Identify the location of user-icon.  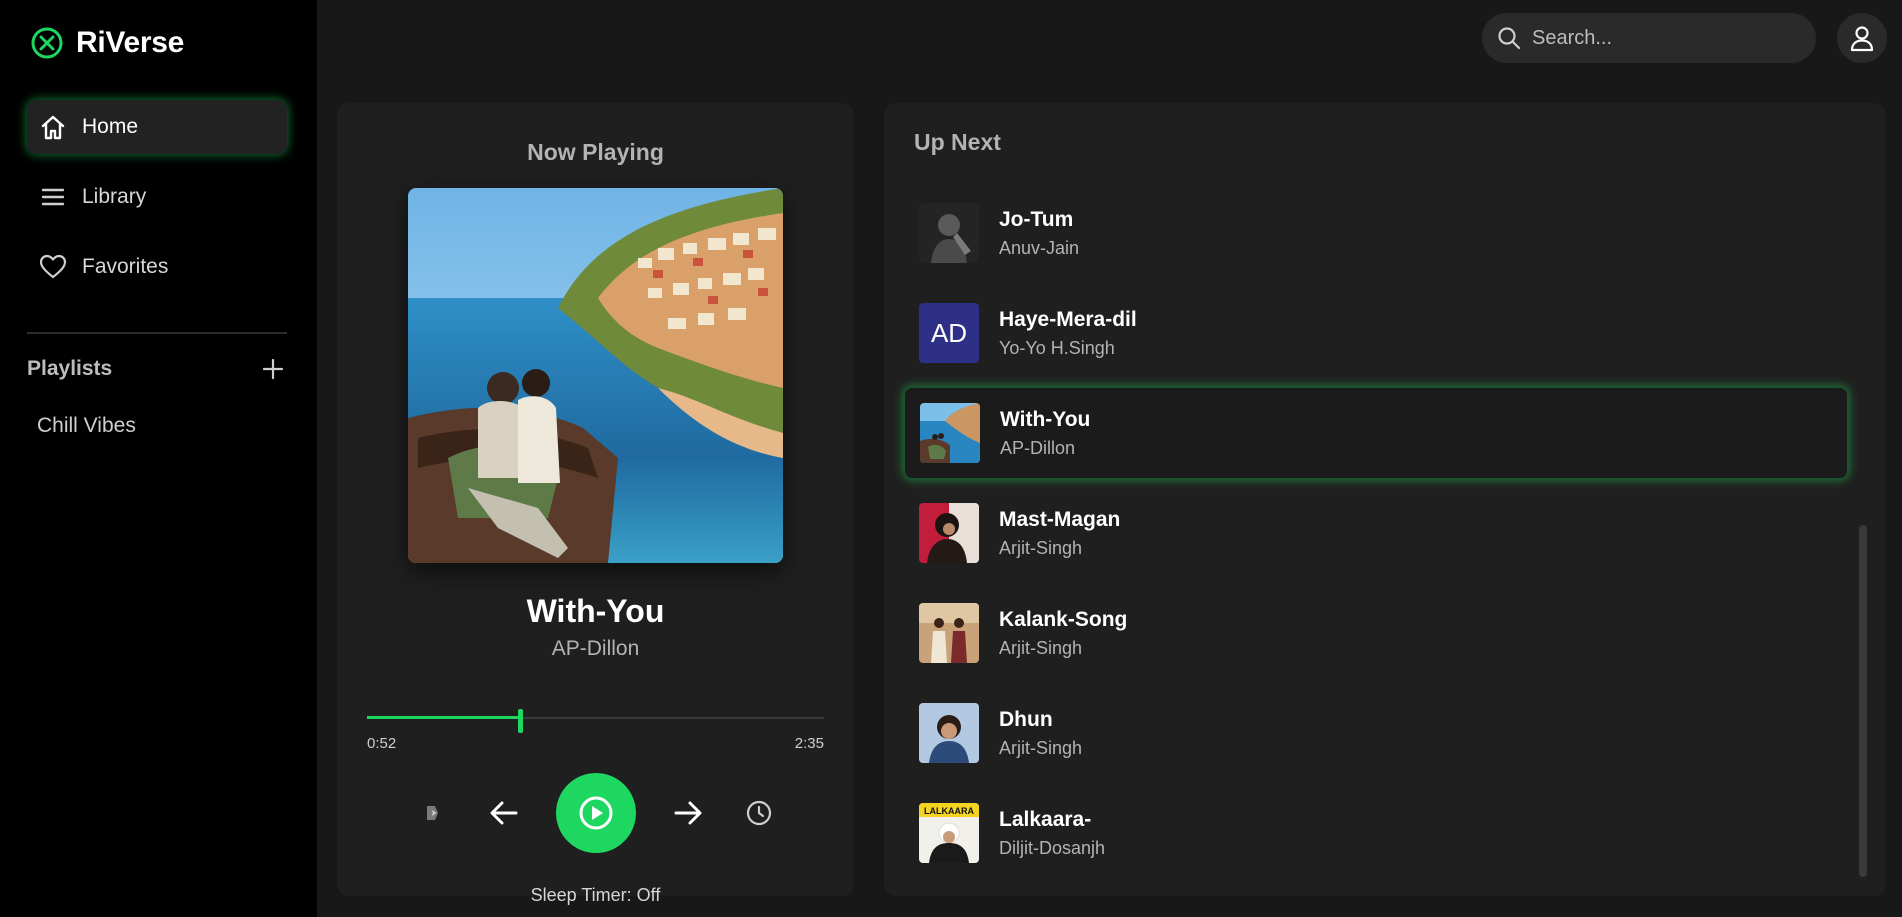
(1862, 39).